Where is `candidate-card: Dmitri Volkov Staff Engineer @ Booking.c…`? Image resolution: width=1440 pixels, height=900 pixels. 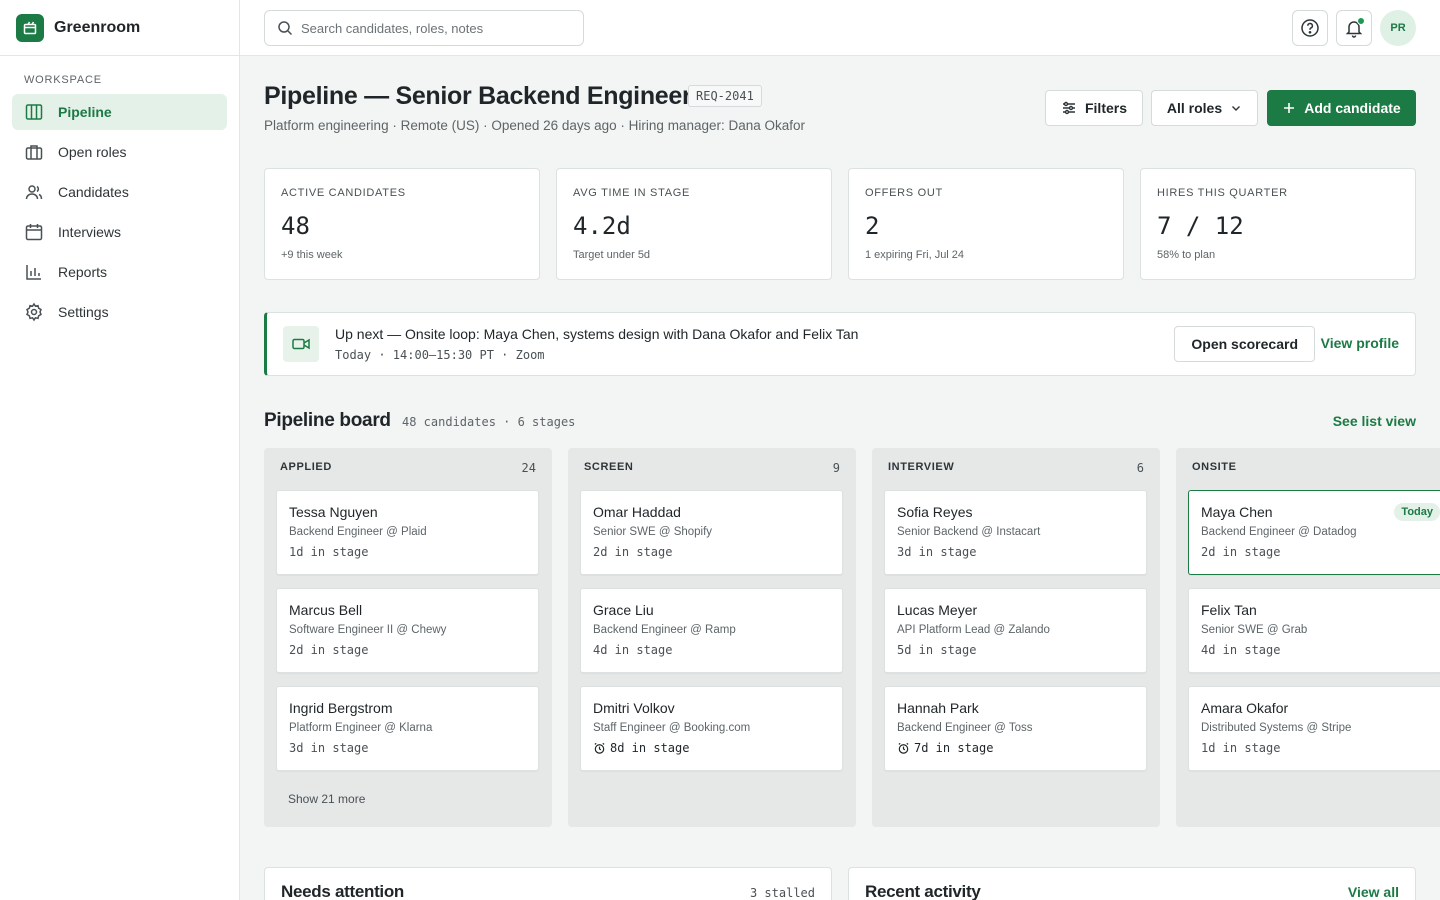
candidate-card: Dmitri Volkov Staff Engineer @ Booking.c… is located at coordinates (711, 728).